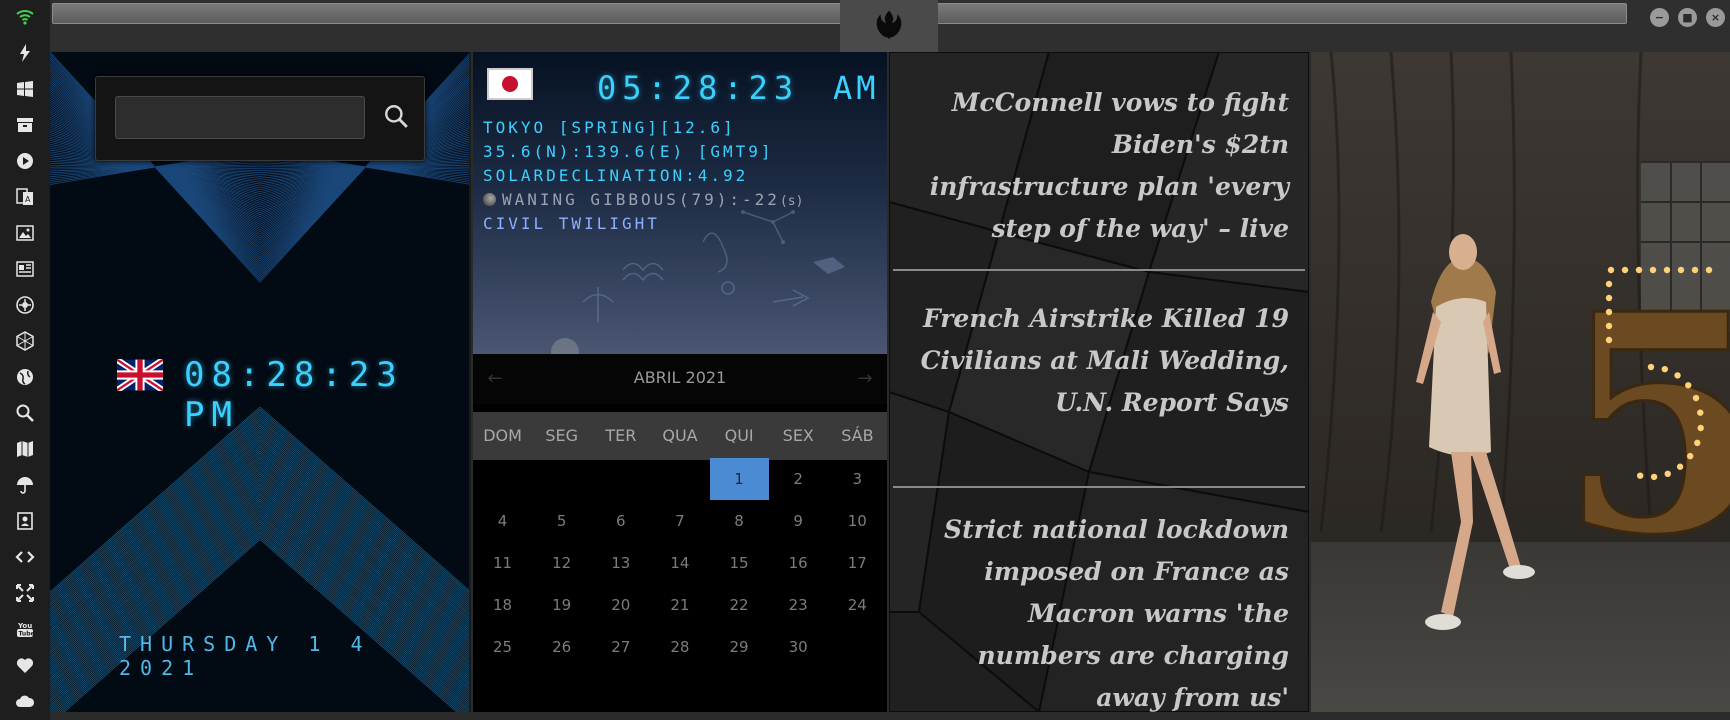 Image resolution: width=1730 pixels, height=720 pixels. Describe the element at coordinates (240, 117) in the screenshot. I see `search-input` at that location.